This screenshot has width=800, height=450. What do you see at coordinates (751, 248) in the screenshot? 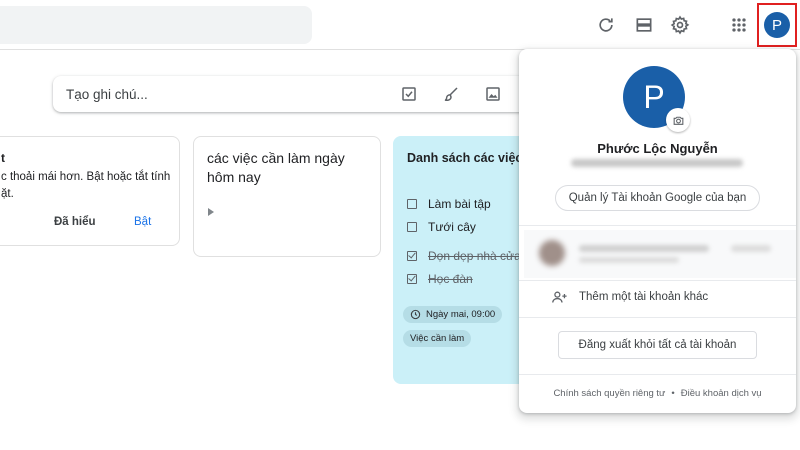
I see `other-account-status-redacted` at bounding box center [751, 248].